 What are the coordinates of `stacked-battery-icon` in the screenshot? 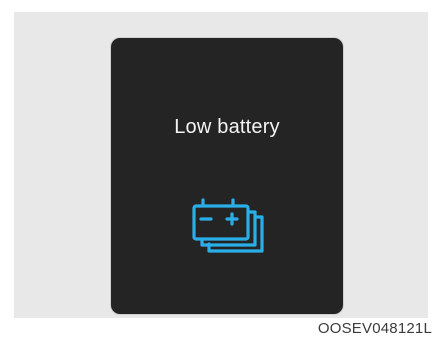 It's located at (228, 225).